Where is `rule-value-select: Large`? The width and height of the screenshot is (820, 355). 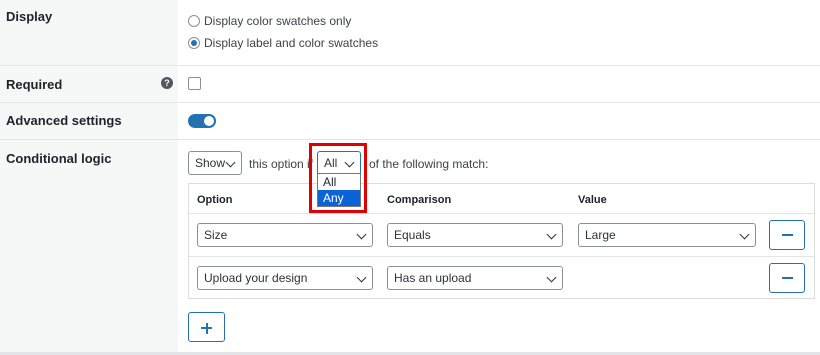
rule-value-select: Large is located at coordinates (667, 235).